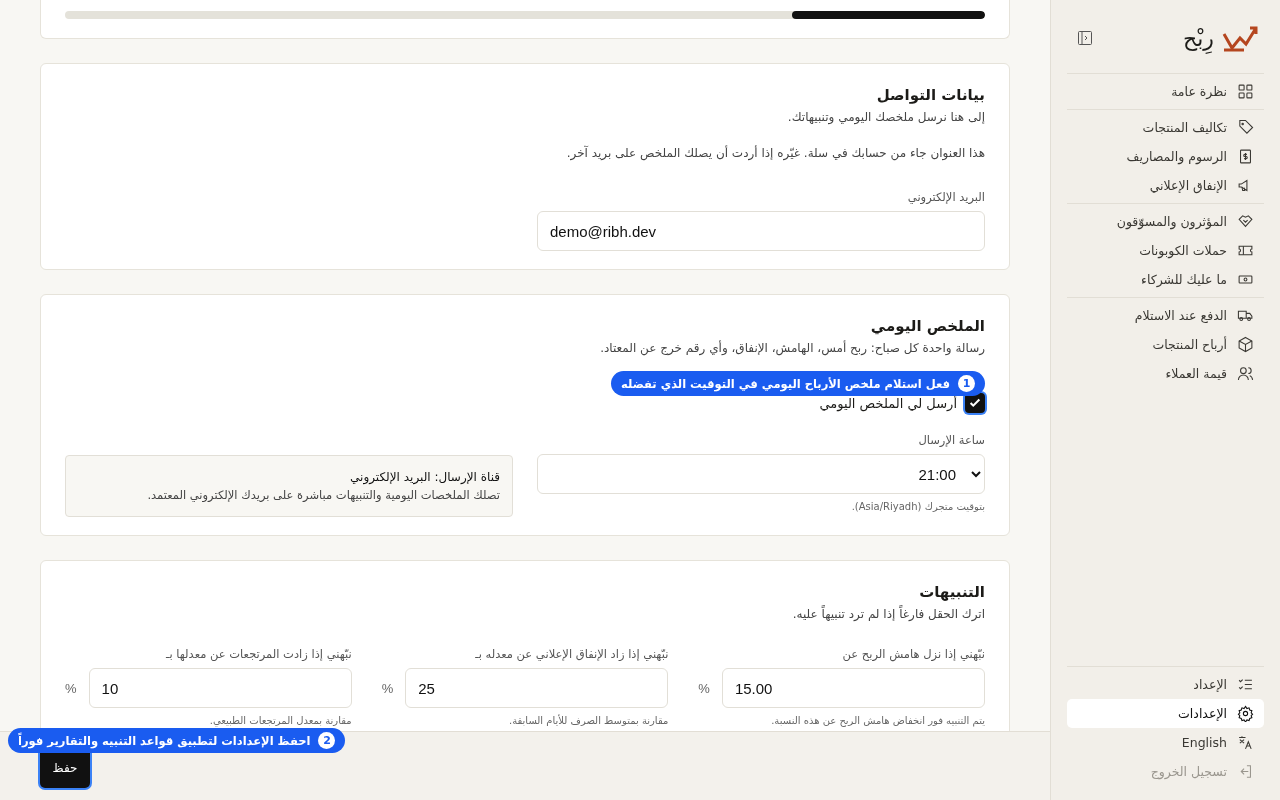 The width and height of the screenshot is (1280, 800). Describe the element at coordinates (258, 654) in the screenshot. I see `field-label: نبّهني إذا زادت المرتجعات عن معدلها بـ` at that location.